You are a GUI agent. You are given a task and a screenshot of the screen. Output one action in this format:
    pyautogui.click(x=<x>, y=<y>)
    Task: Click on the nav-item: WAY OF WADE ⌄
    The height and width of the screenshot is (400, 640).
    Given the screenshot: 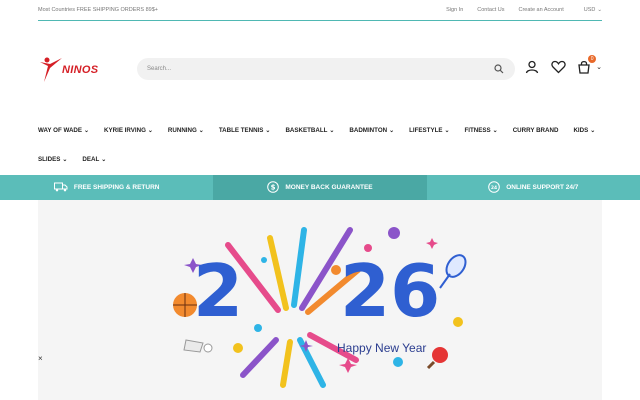 What is the action you would take?
    pyautogui.click(x=63, y=130)
    